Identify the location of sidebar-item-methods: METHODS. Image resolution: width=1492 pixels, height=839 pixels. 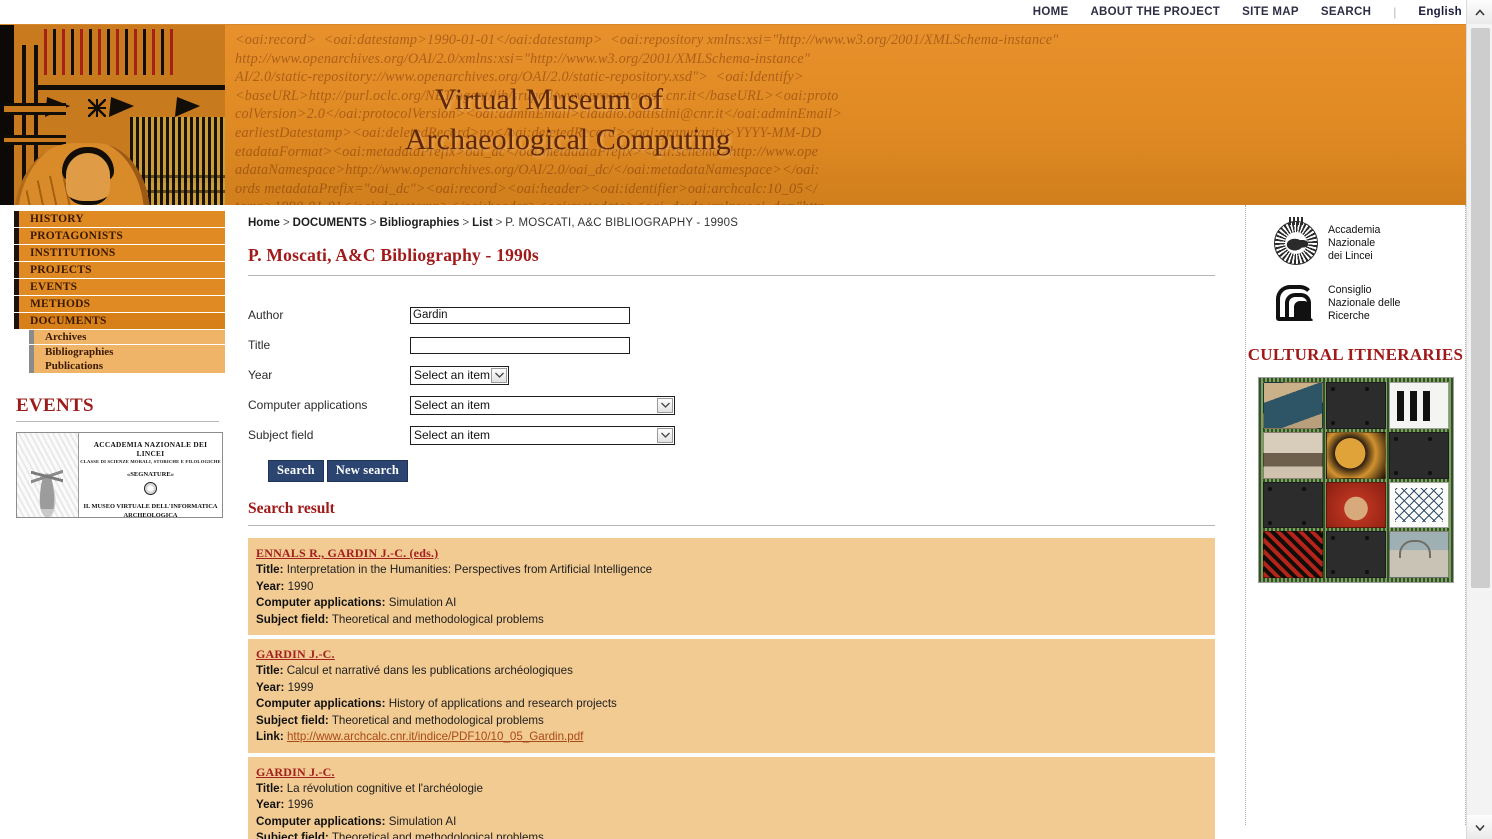
(119, 304).